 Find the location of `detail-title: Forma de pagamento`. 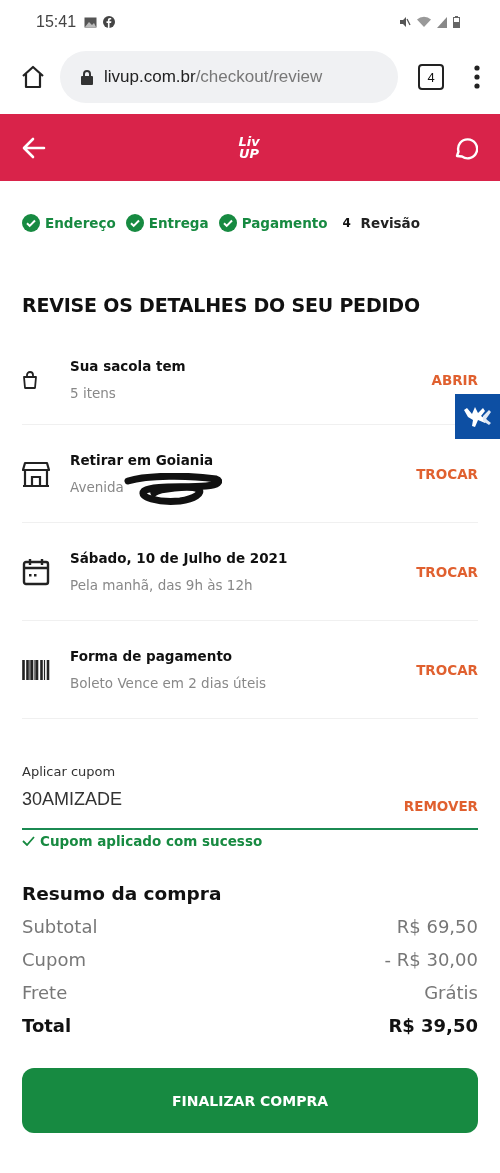

detail-title: Forma de pagamento is located at coordinates (152, 655).